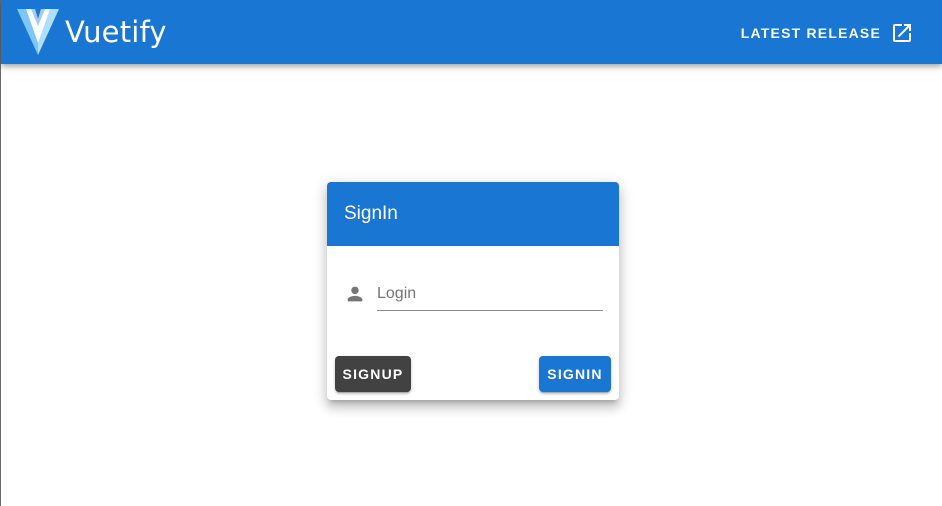 This screenshot has height=506, width=942. What do you see at coordinates (371, 213) in the screenshot?
I see `card-title: SignIn` at bounding box center [371, 213].